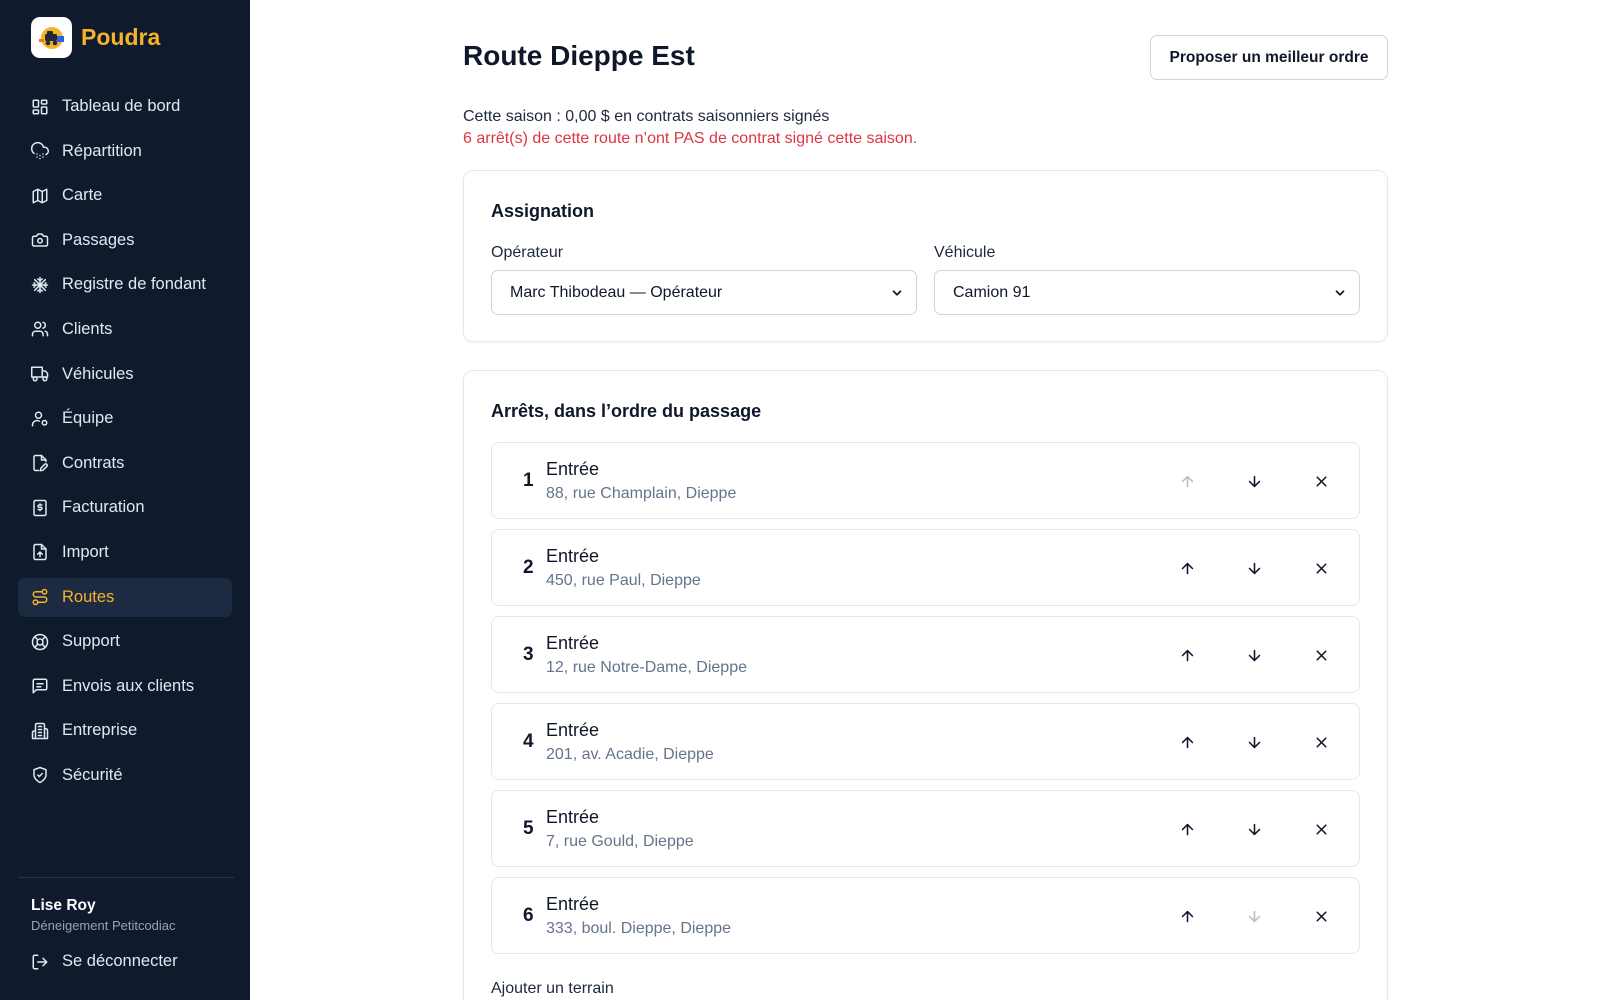 This screenshot has height=1000, width=1600. What do you see at coordinates (897, 292) in the screenshot?
I see `chevron-down-icon` at bounding box center [897, 292].